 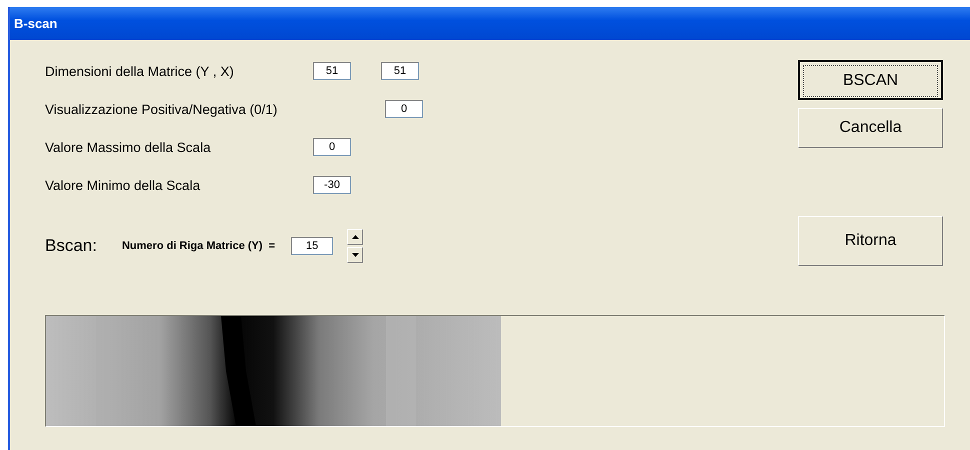 What do you see at coordinates (870, 128) in the screenshot?
I see `dialog-button: Cancella` at bounding box center [870, 128].